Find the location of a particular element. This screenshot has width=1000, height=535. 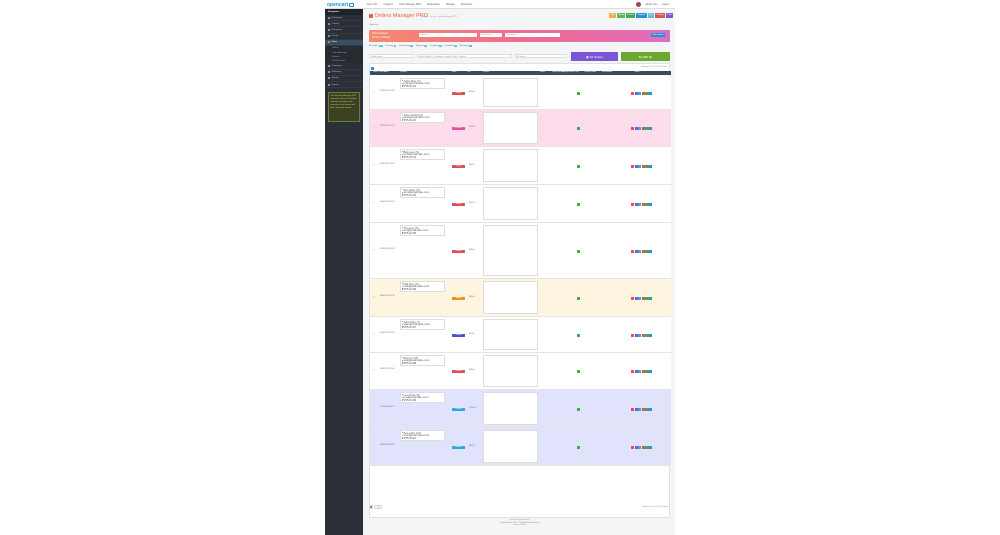

logout-link: Logout is located at coordinates (665, 4).